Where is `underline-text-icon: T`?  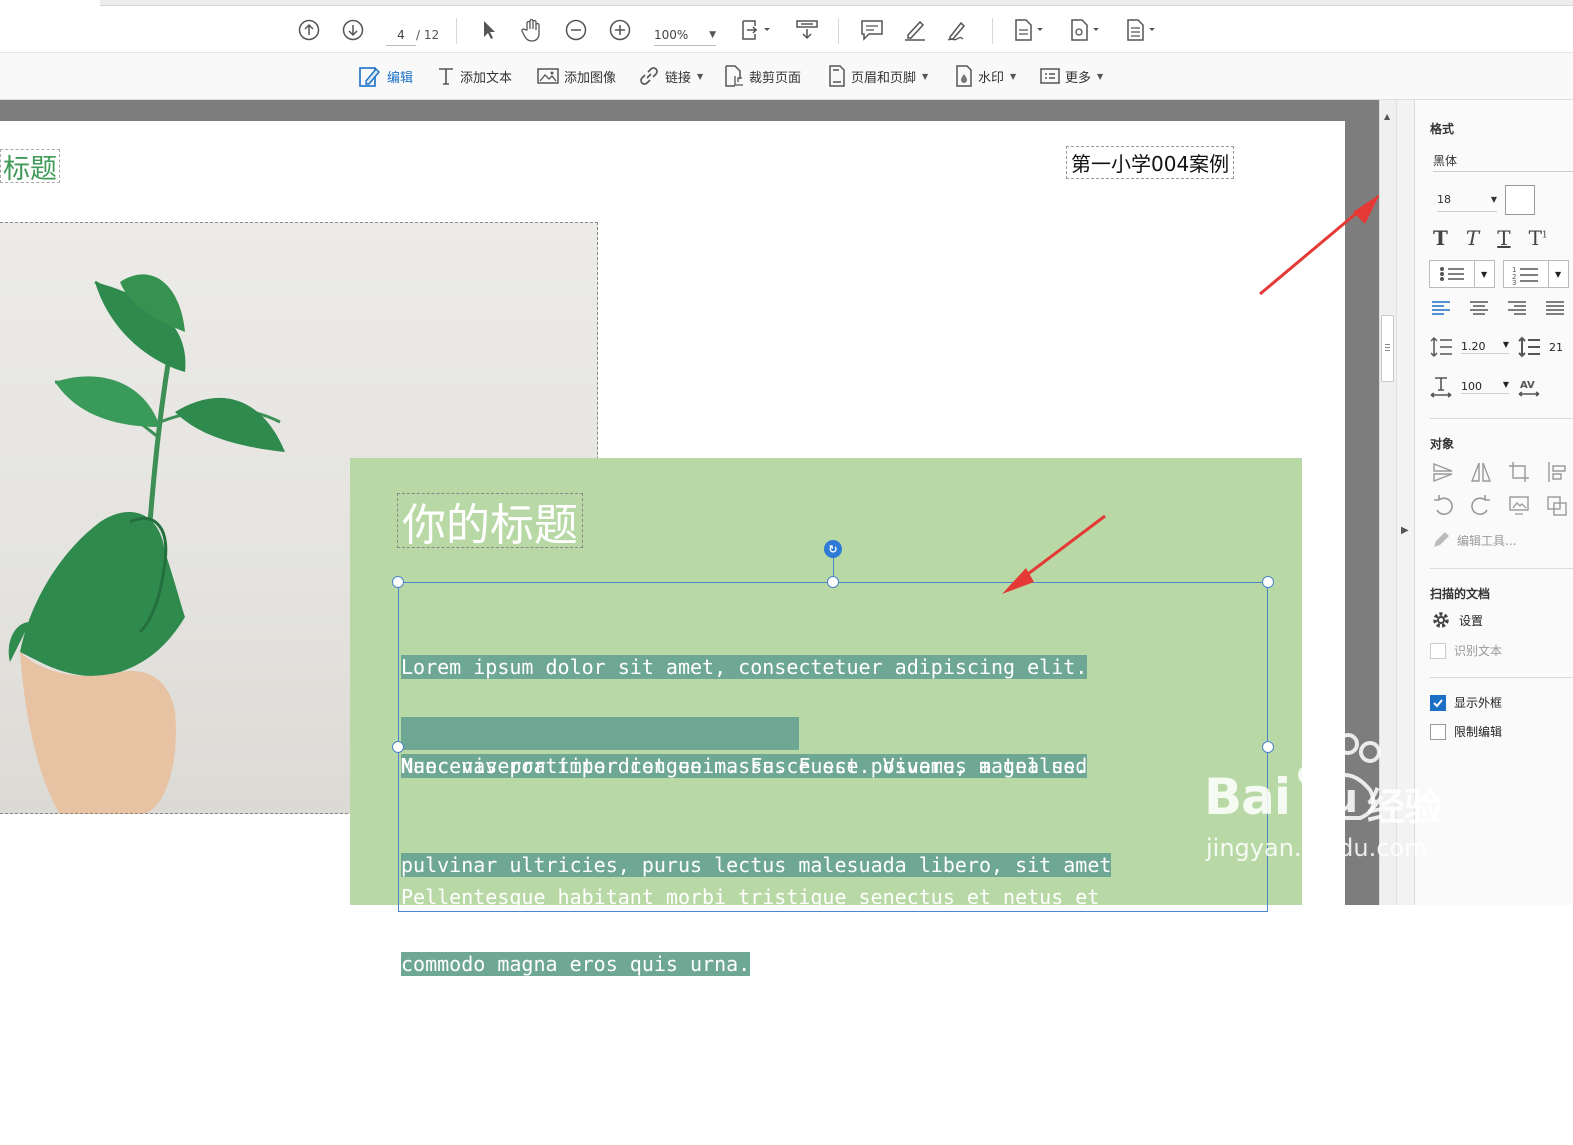
underline-text-icon: T is located at coordinates (1503, 238).